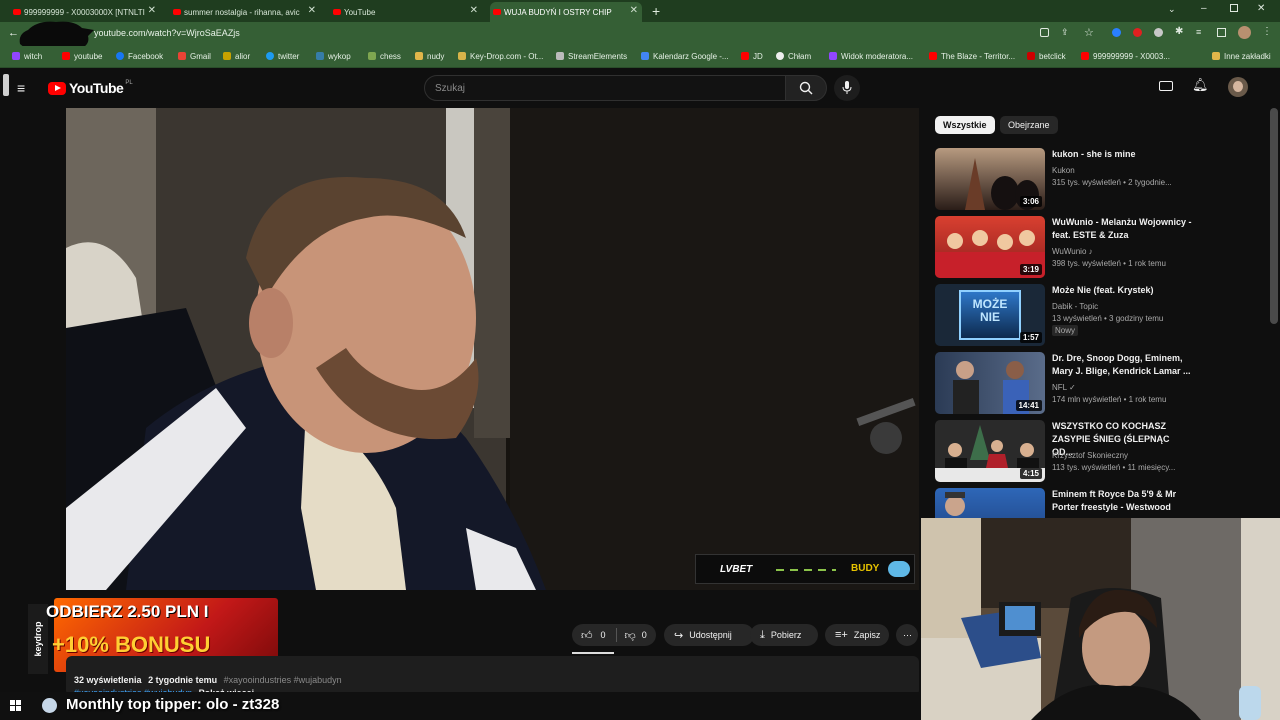  What do you see at coordinates (605, 88) in the screenshot?
I see `search-input: Szukaj` at bounding box center [605, 88].